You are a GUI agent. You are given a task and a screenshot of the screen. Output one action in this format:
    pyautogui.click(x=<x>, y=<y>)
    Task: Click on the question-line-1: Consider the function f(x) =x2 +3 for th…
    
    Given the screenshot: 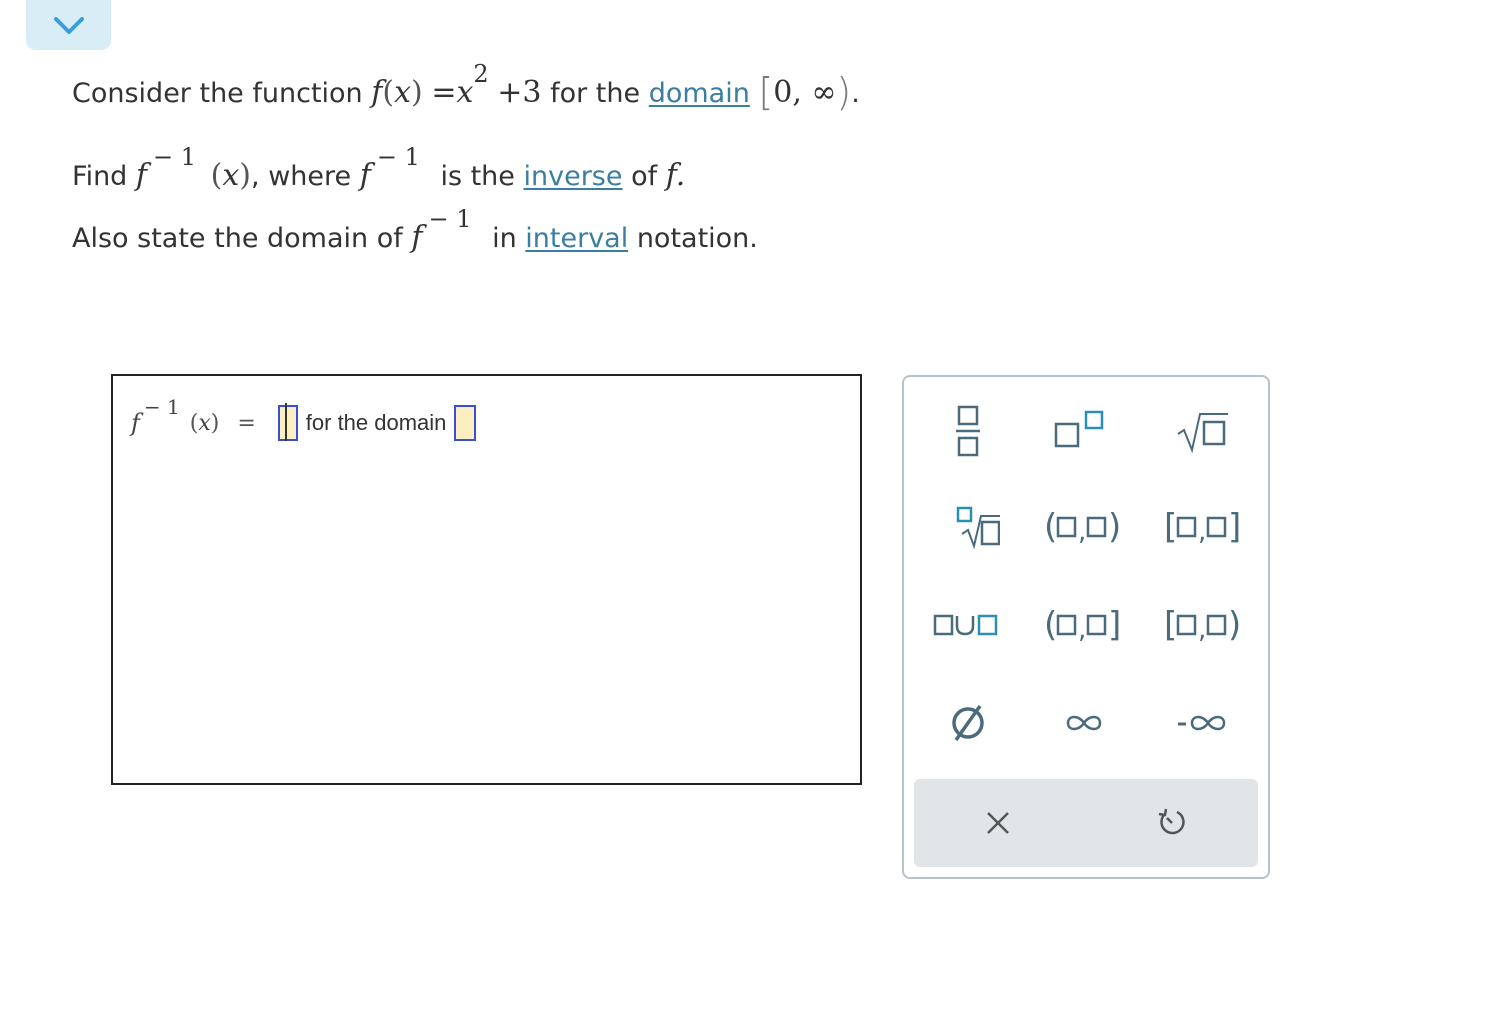 What is the action you would take?
    pyautogui.click(x=466, y=87)
    